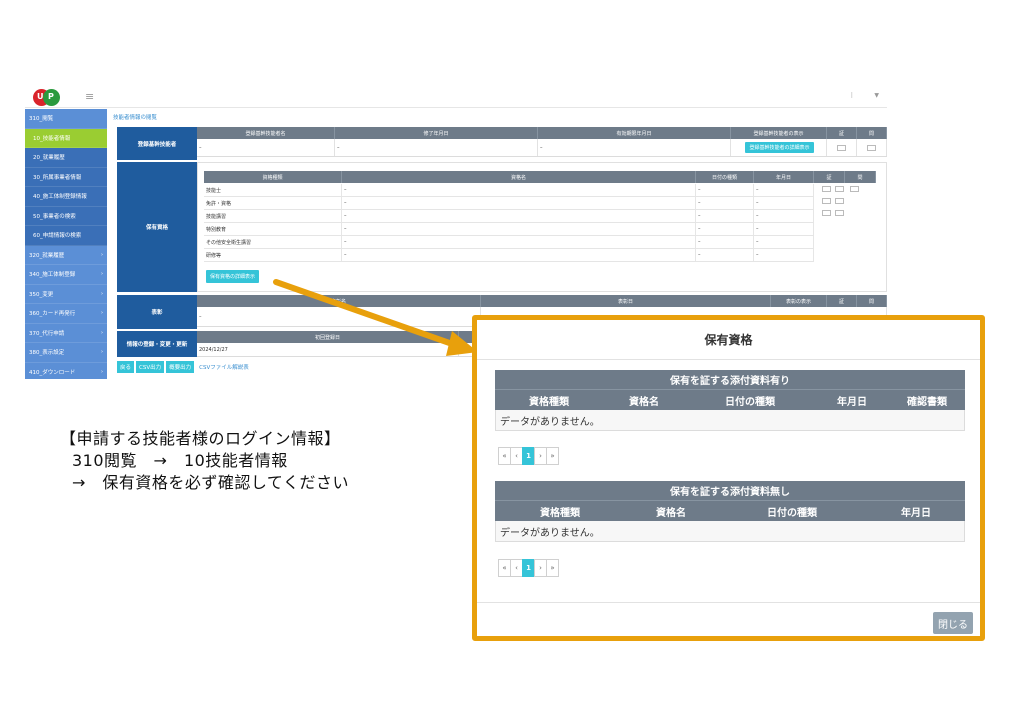  I want to click on sidebar-item-360: 360_カード再発行 ›, so click(66, 314).